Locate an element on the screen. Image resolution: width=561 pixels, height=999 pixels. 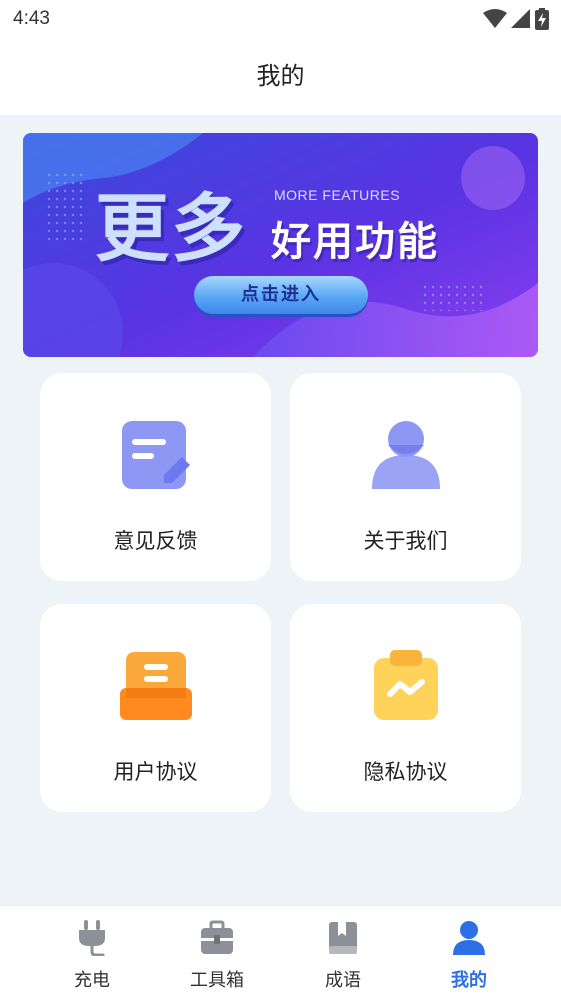
enter-button: 点击进入 is located at coordinates (281, 295).